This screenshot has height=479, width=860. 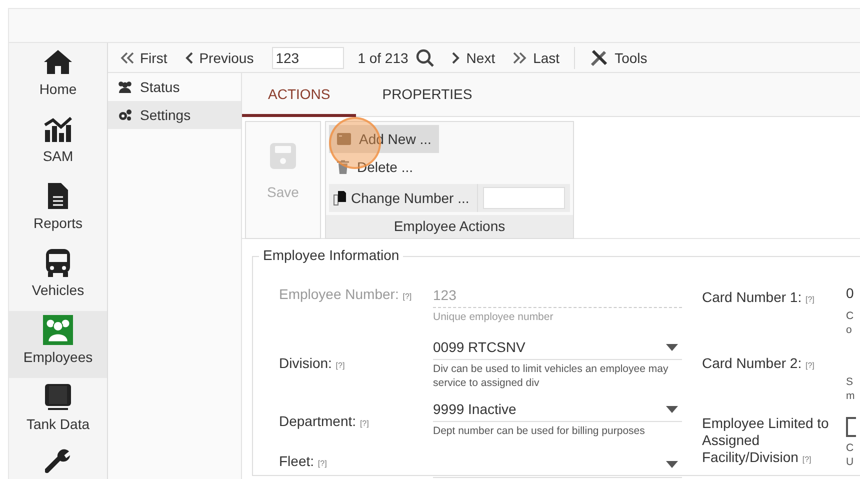 What do you see at coordinates (340, 198) in the screenshot?
I see `copy-icon` at bounding box center [340, 198].